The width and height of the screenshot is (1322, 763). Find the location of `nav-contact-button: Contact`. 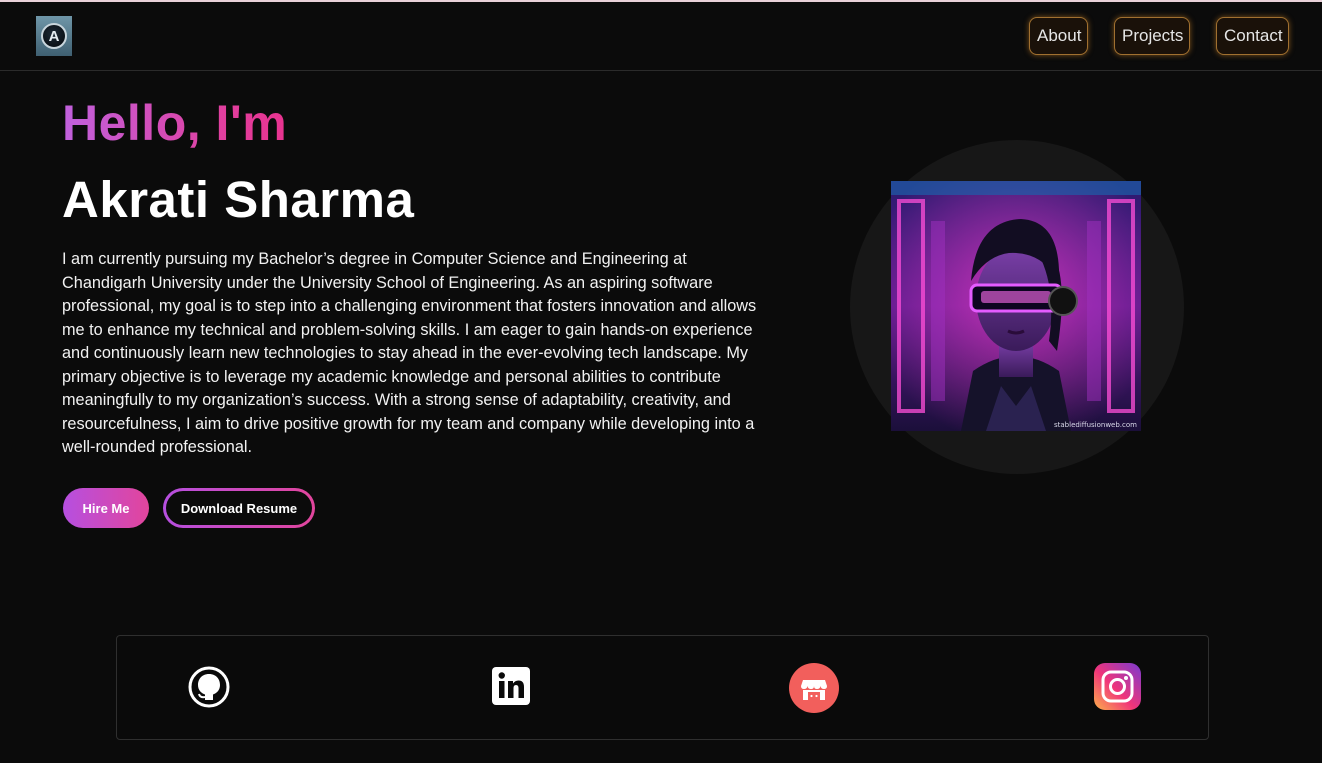

nav-contact-button: Contact is located at coordinates (1252, 36).